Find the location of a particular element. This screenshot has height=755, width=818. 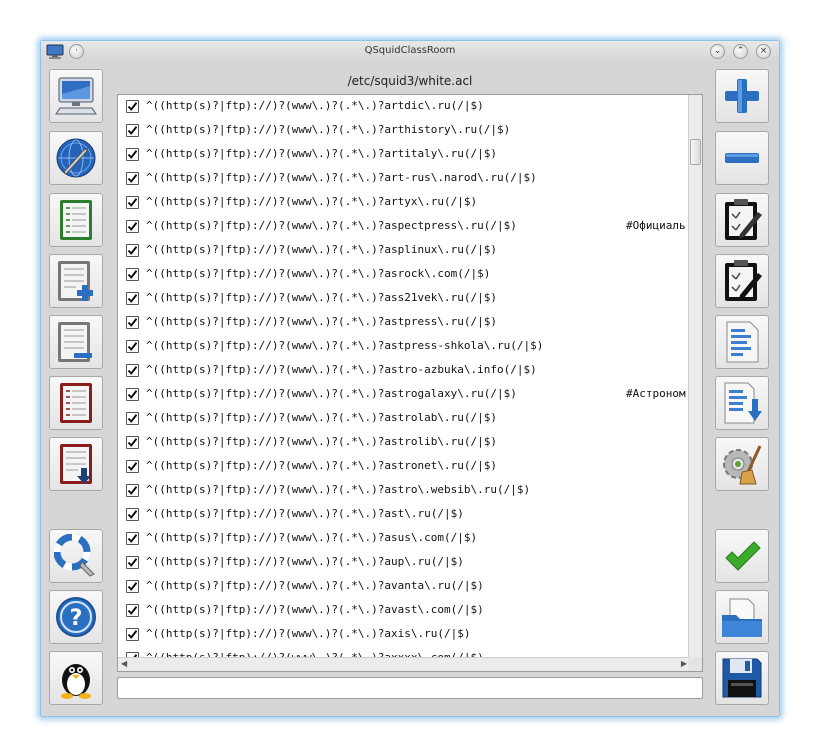

download-document-button is located at coordinates (742, 403).